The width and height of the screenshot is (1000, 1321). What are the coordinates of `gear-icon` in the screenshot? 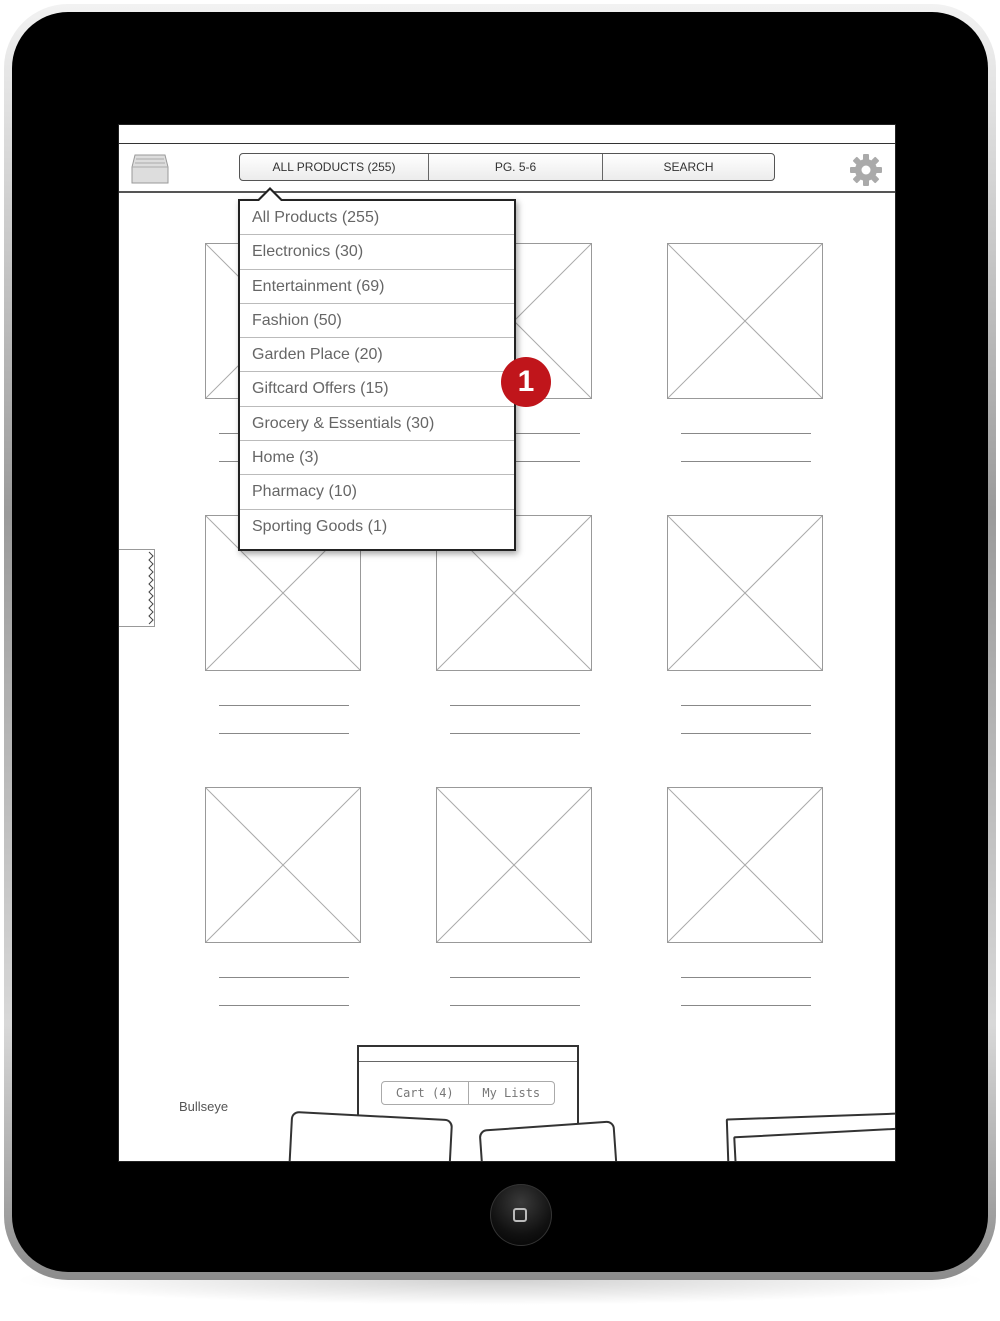 It's located at (866, 170).